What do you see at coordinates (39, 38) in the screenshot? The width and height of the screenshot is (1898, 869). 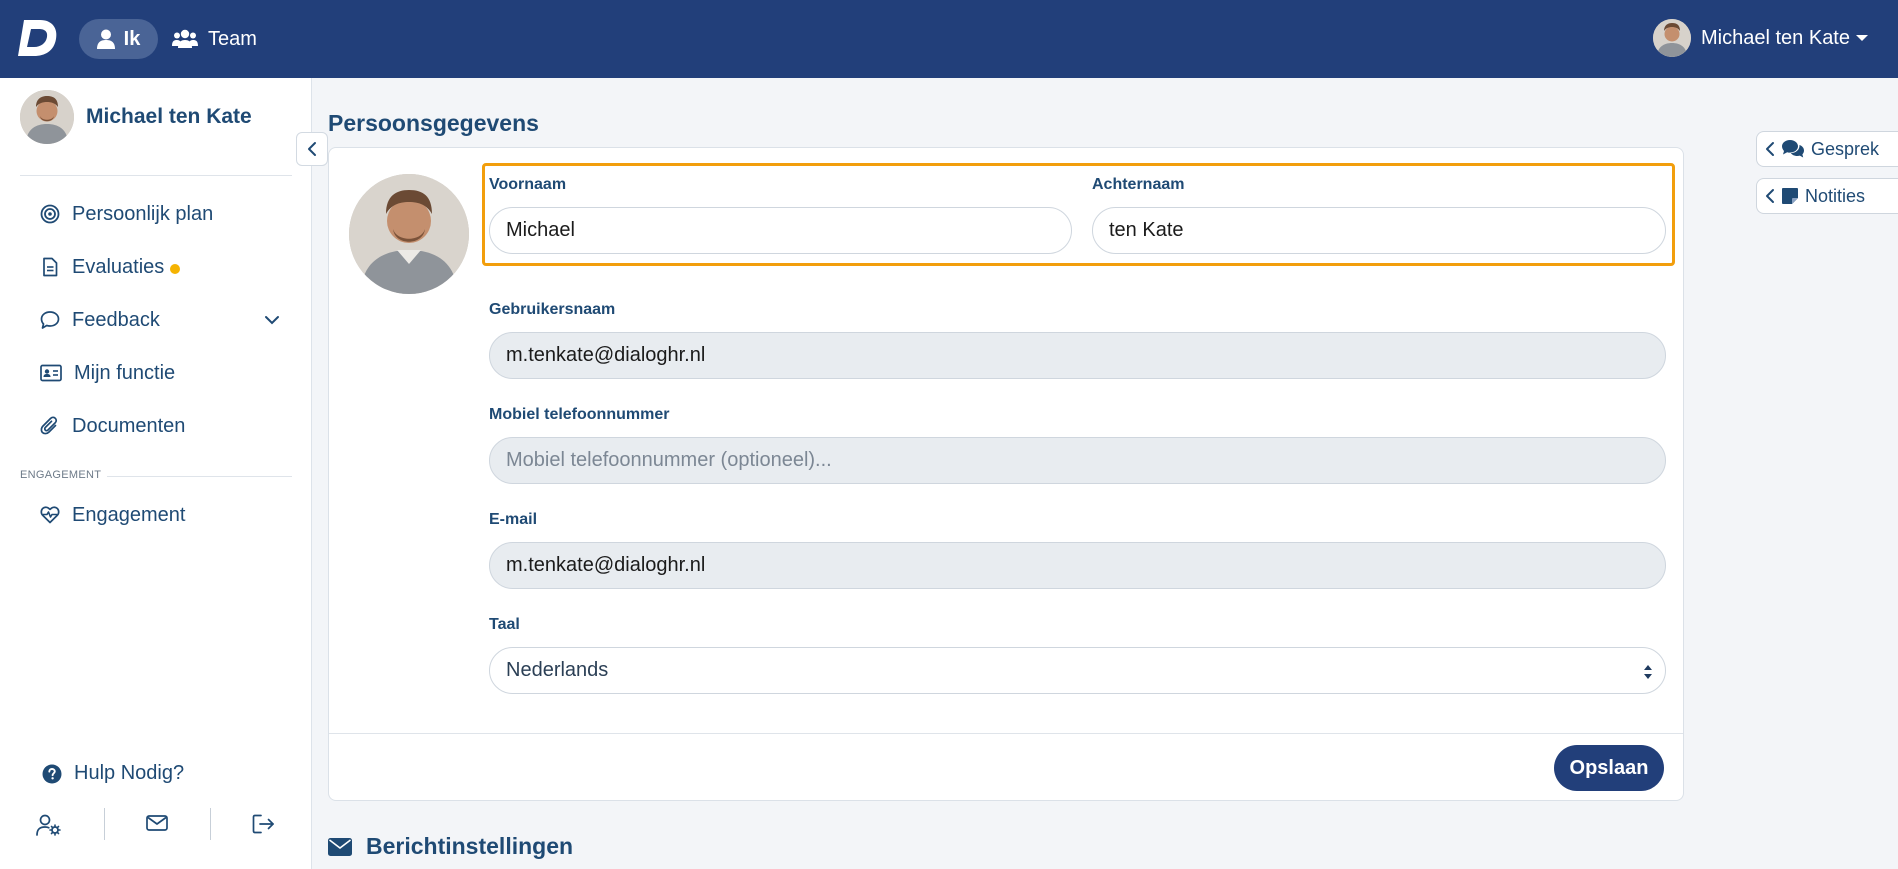 I see `app-logo` at bounding box center [39, 38].